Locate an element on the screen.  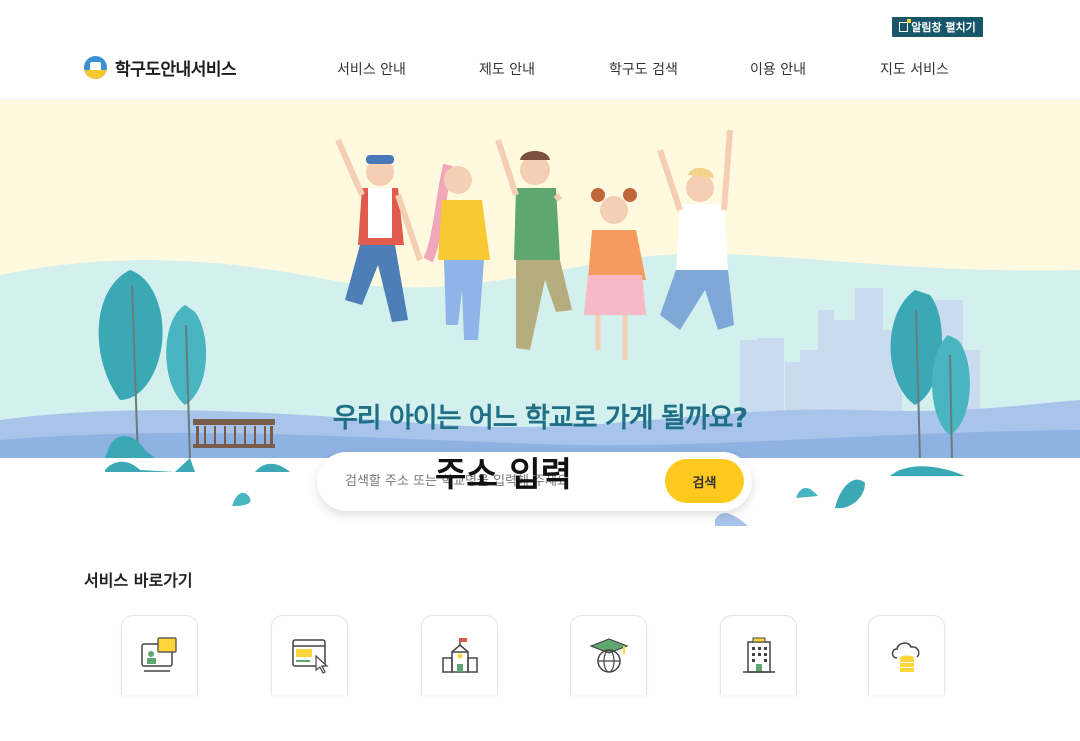
nav-service-guide: 서비스 안내 is located at coordinates (371, 69).